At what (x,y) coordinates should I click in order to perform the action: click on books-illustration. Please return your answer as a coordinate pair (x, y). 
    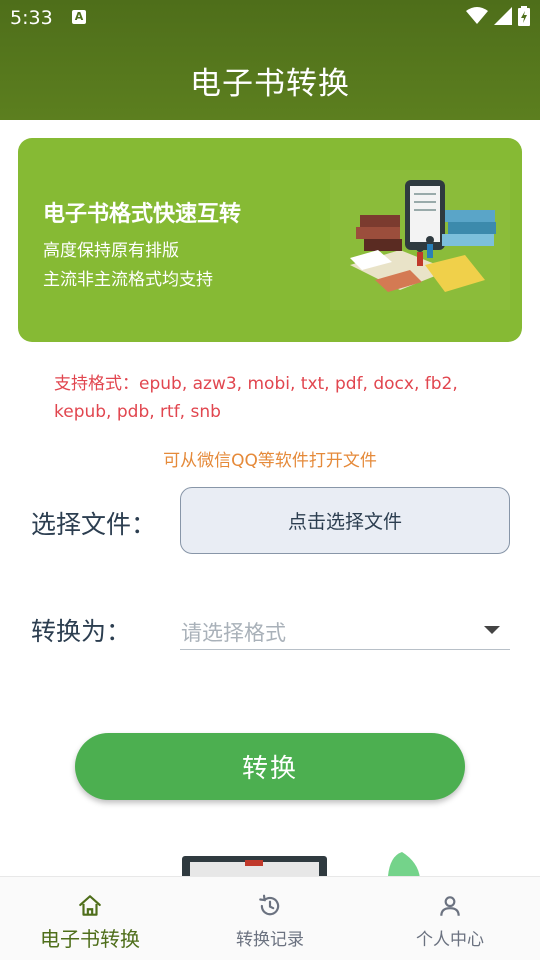
    Looking at the image, I should click on (420, 240).